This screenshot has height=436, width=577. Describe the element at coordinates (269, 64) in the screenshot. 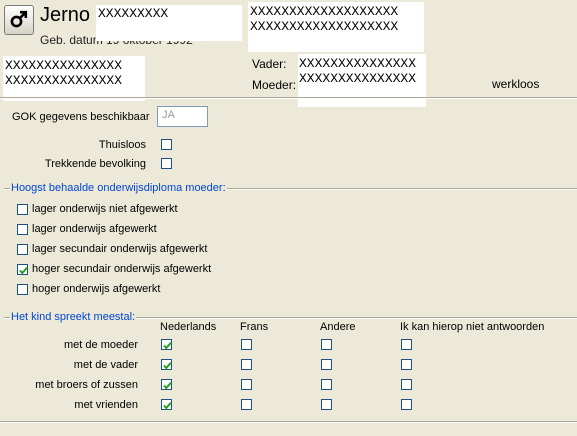

I see `vader-label: Vader:` at that location.